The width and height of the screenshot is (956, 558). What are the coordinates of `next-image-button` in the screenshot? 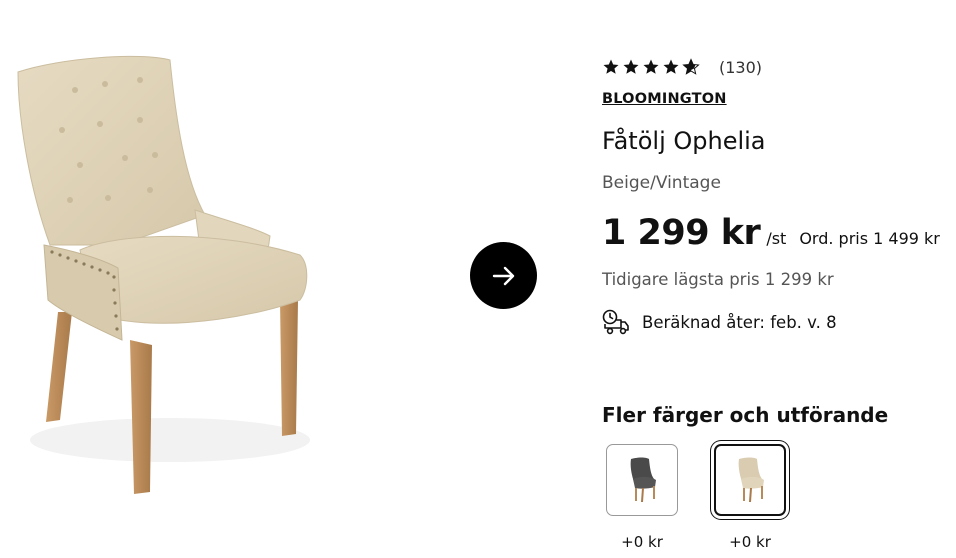 It's located at (503, 275).